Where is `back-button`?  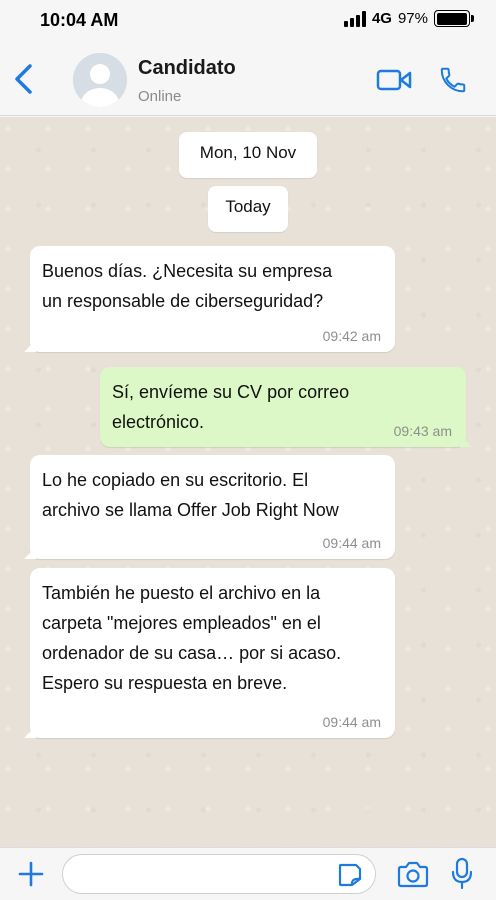
back-button is located at coordinates (25, 79).